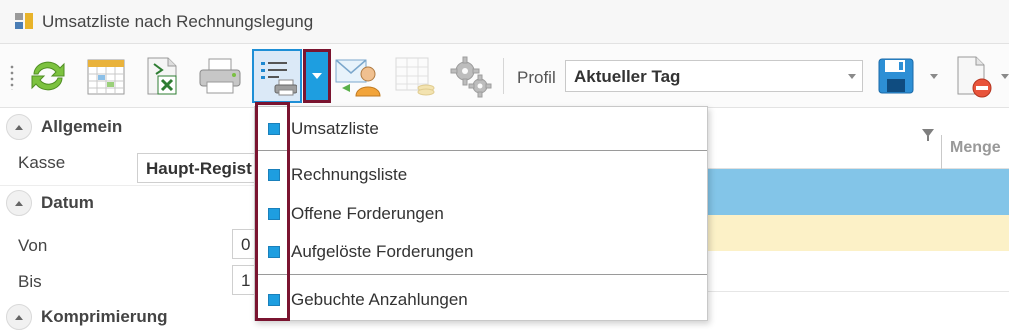 Image resolution: width=1009 pixels, height=330 pixels. What do you see at coordinates (481, 300) in the screenshot?
I see `menu-item-gebuchte-anzahlungen: Gebuchte Anzahlungen` at bounding box center [481, 300].